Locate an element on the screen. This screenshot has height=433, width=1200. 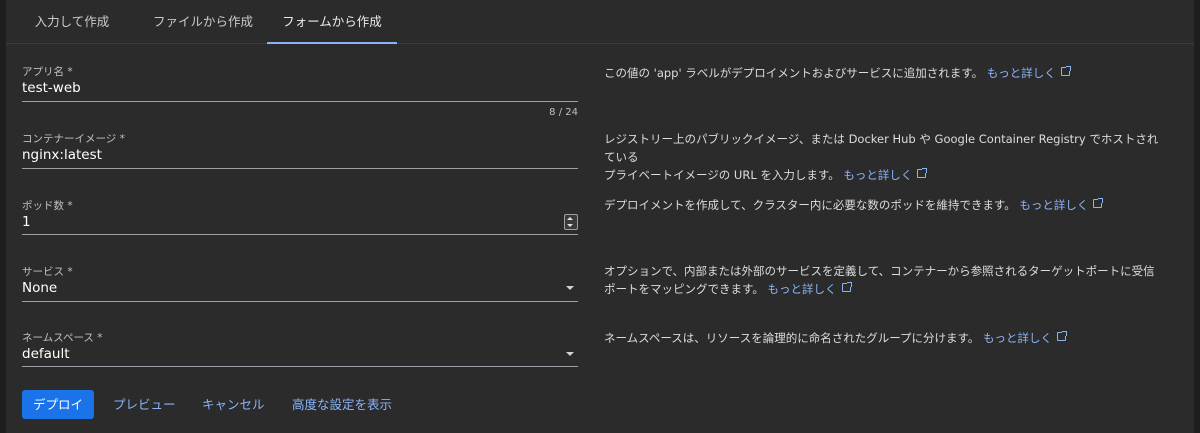
container-image-label: コンテナーイメージ * is located at coordinates (73, 139).